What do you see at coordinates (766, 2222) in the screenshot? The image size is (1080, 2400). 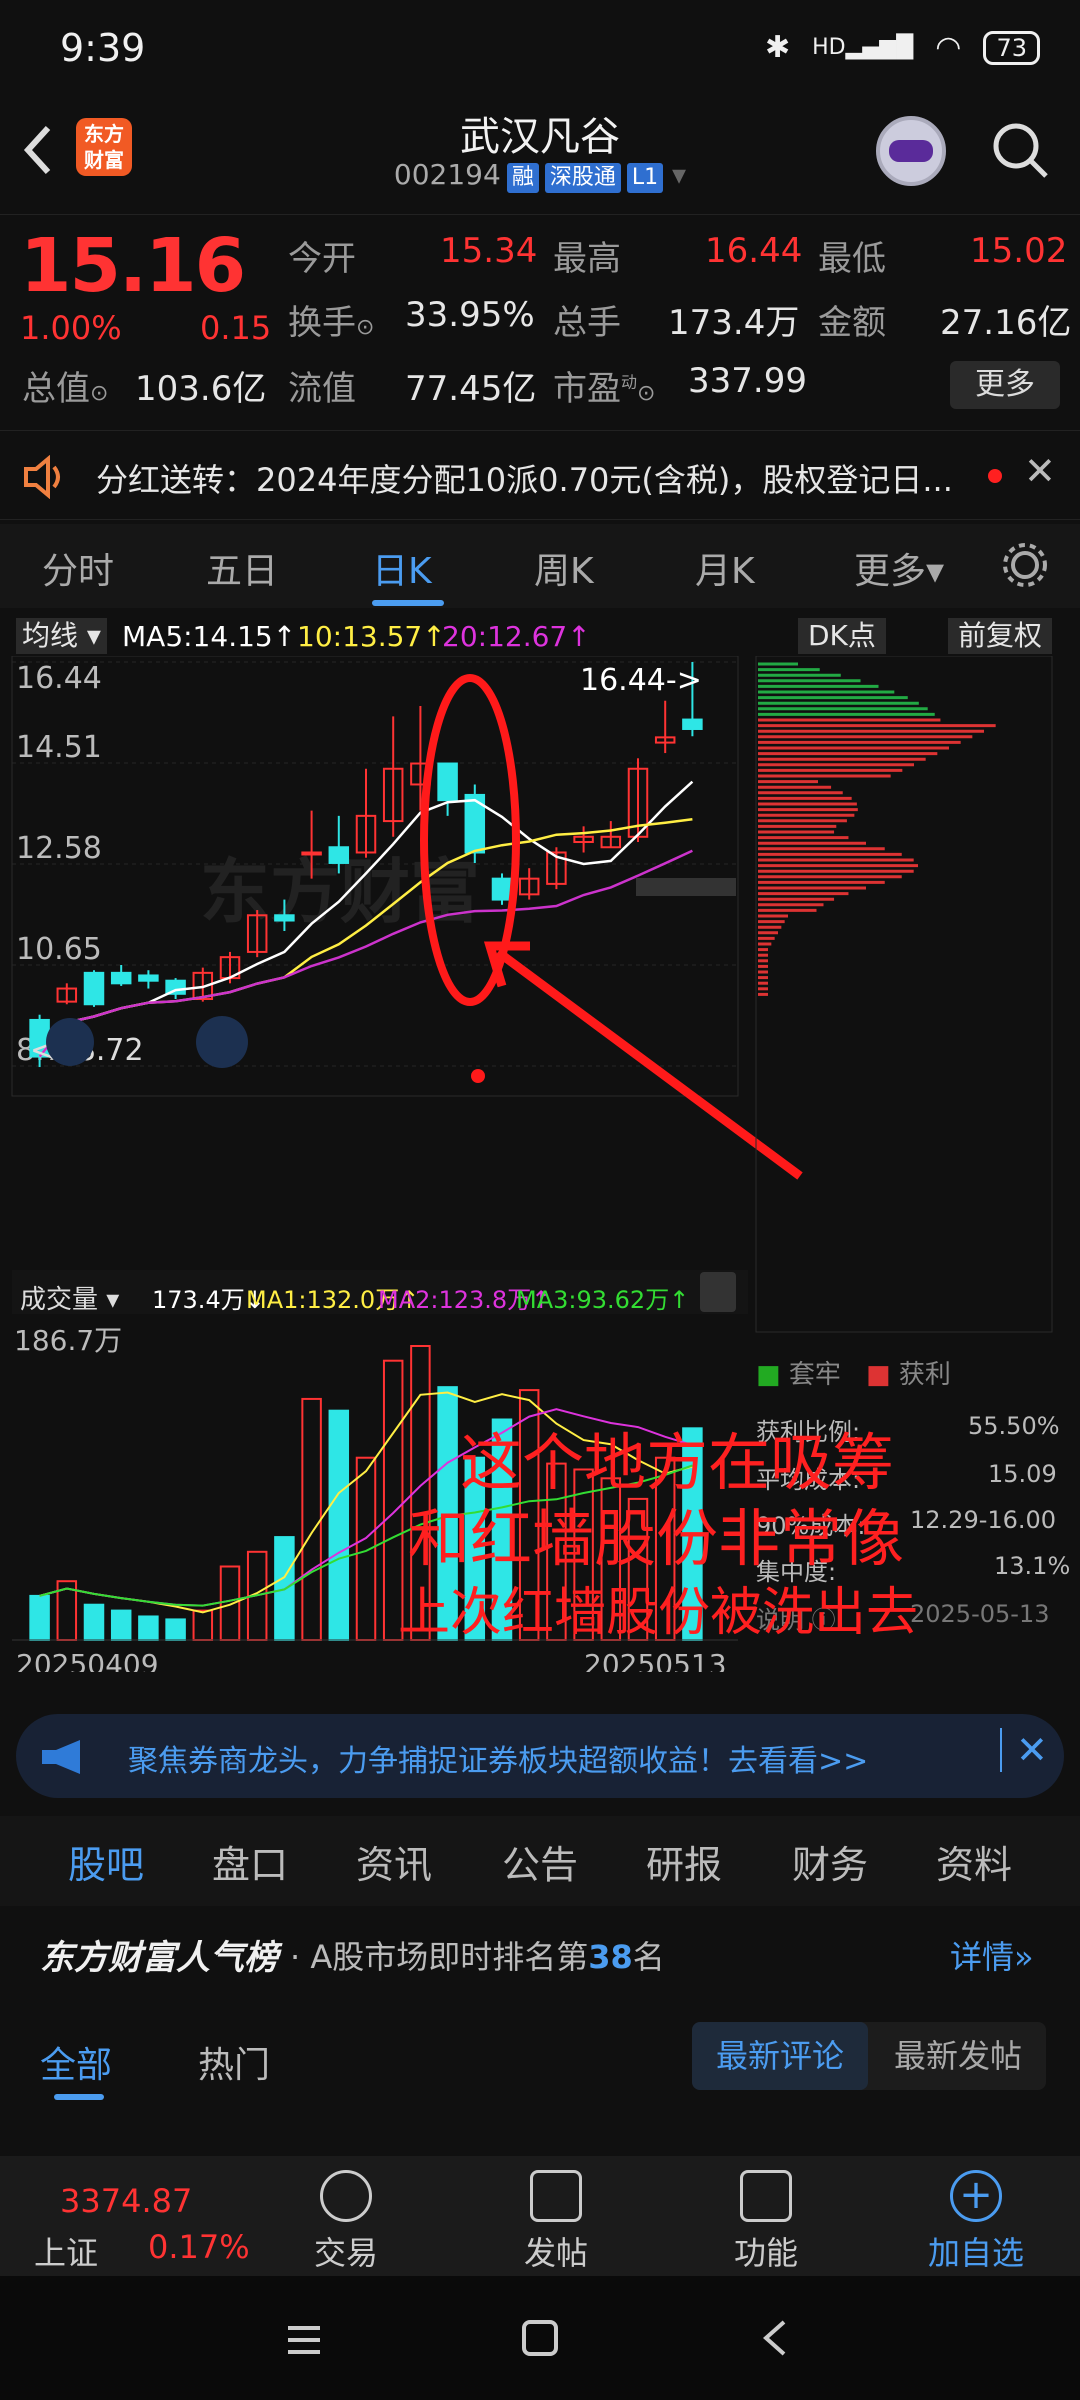 I see `nav-functions: 功能` at bounding box center [766, 2222].